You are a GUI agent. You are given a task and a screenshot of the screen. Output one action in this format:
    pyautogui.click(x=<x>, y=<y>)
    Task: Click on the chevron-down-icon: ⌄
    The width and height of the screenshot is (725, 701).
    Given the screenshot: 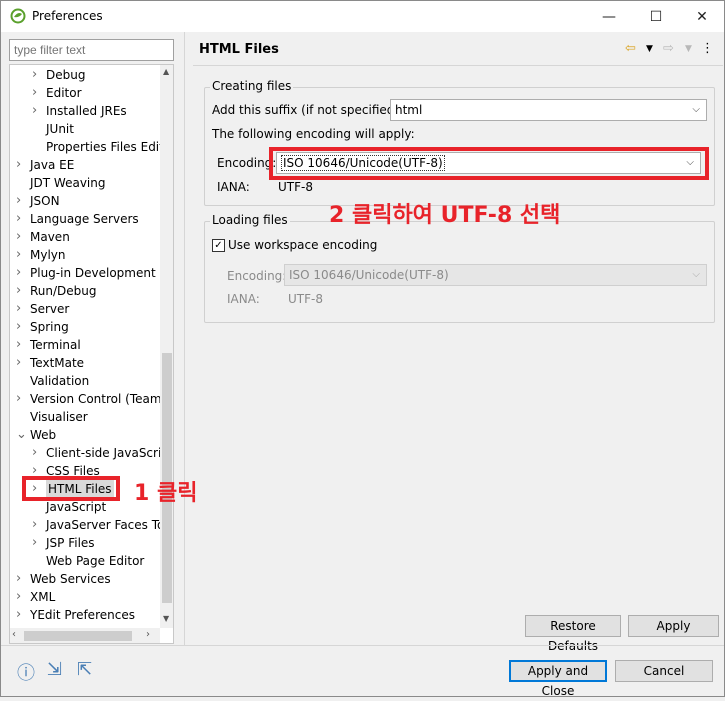 What is the action you would take?
    pyautogui.click(x=21, y=435)
    